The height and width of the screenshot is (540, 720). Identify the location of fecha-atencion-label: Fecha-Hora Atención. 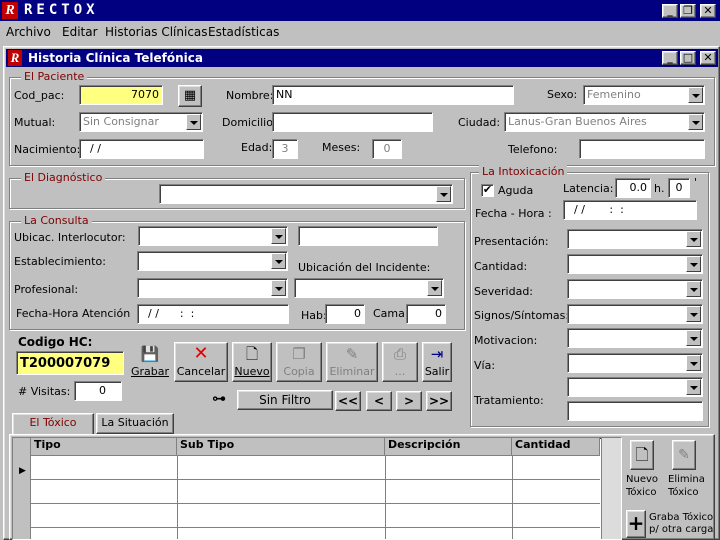
(73, 313).